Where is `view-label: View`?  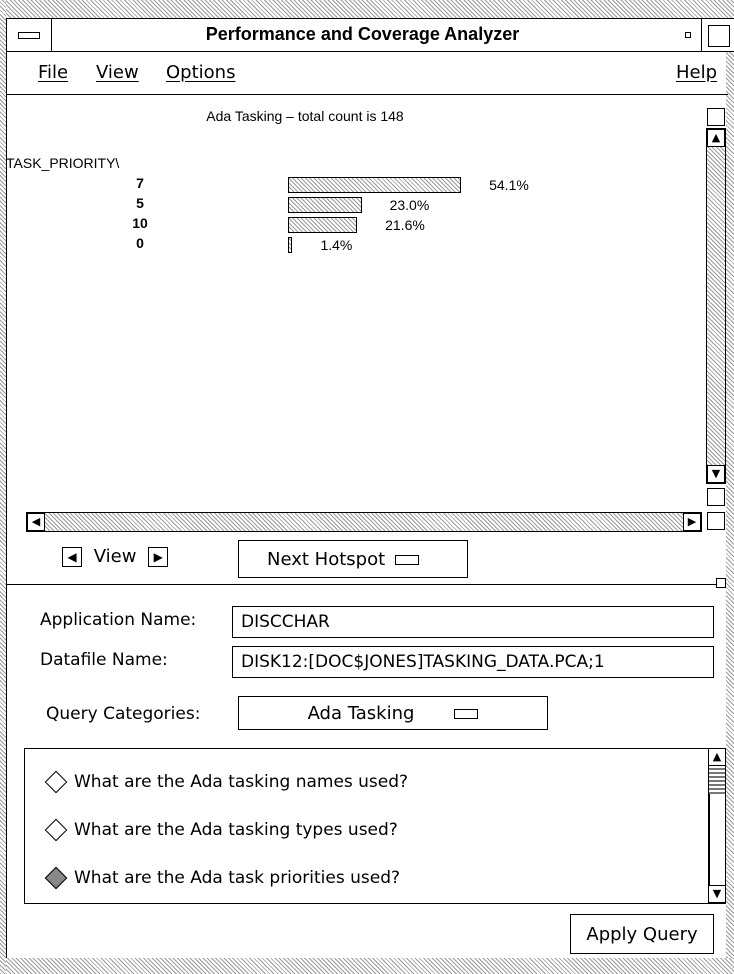 view-label: View is located at coordinates (115, 556).